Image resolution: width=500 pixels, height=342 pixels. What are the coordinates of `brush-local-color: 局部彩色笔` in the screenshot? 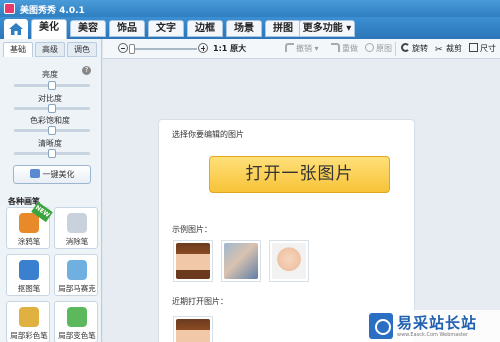 It's located at (28, 321).